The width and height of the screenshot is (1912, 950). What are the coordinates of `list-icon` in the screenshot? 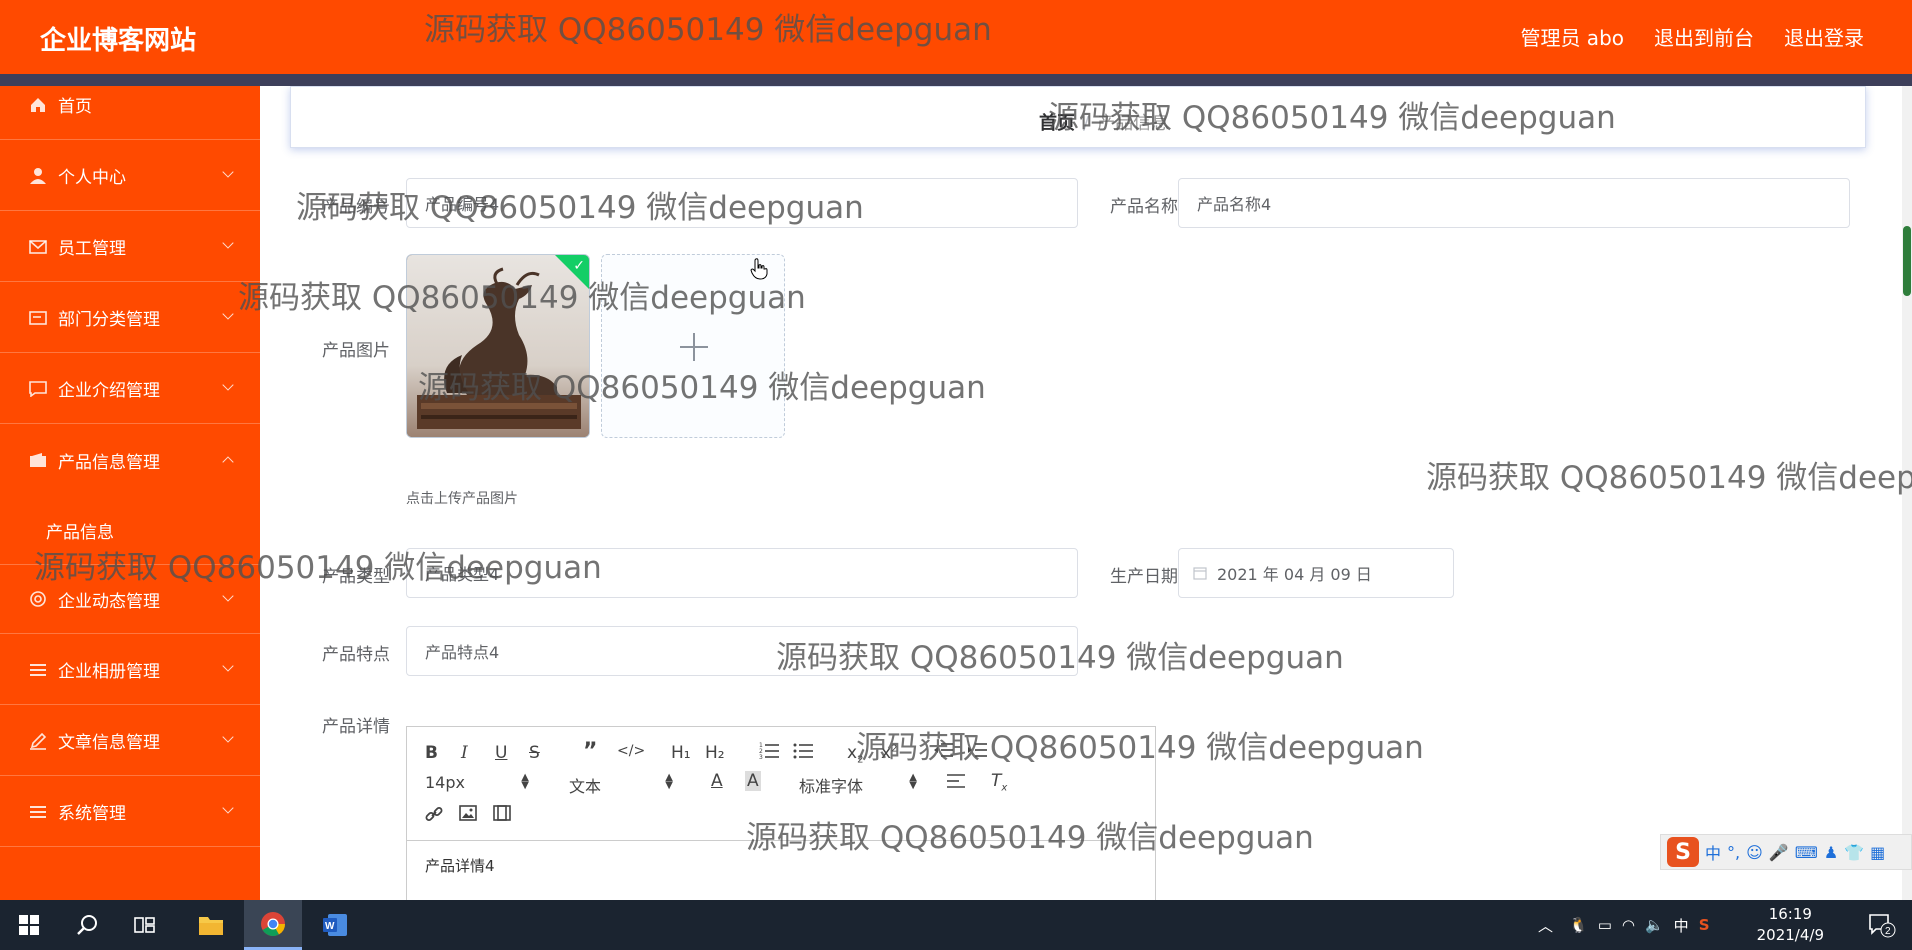 It's located at (38, 670).